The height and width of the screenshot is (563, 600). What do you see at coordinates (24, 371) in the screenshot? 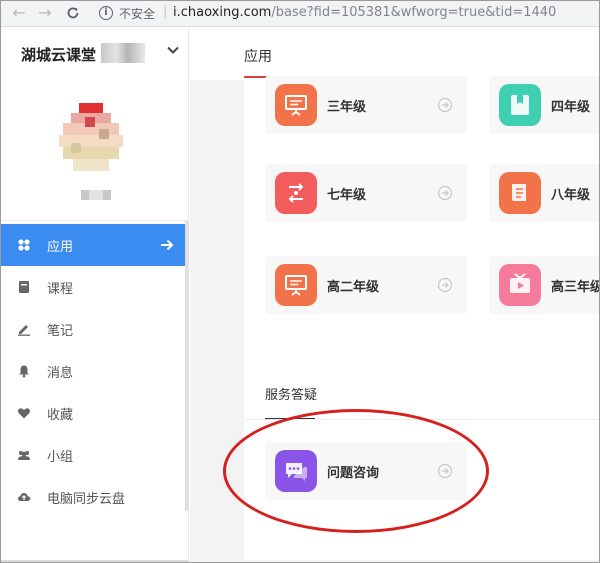
I see `bell-icon` at bounding box center [24, 371].